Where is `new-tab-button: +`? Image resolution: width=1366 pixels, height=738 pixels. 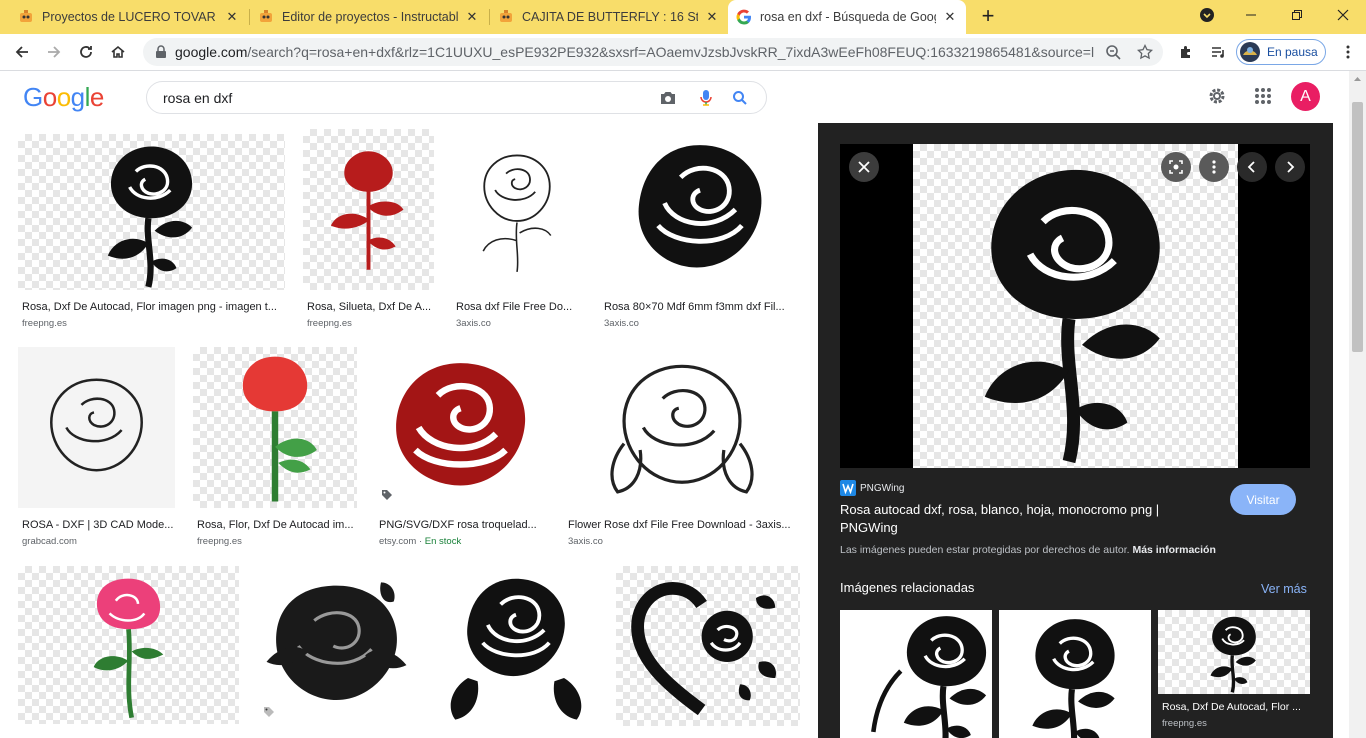 new-tab-button: + is located at coordinates (988, 17).